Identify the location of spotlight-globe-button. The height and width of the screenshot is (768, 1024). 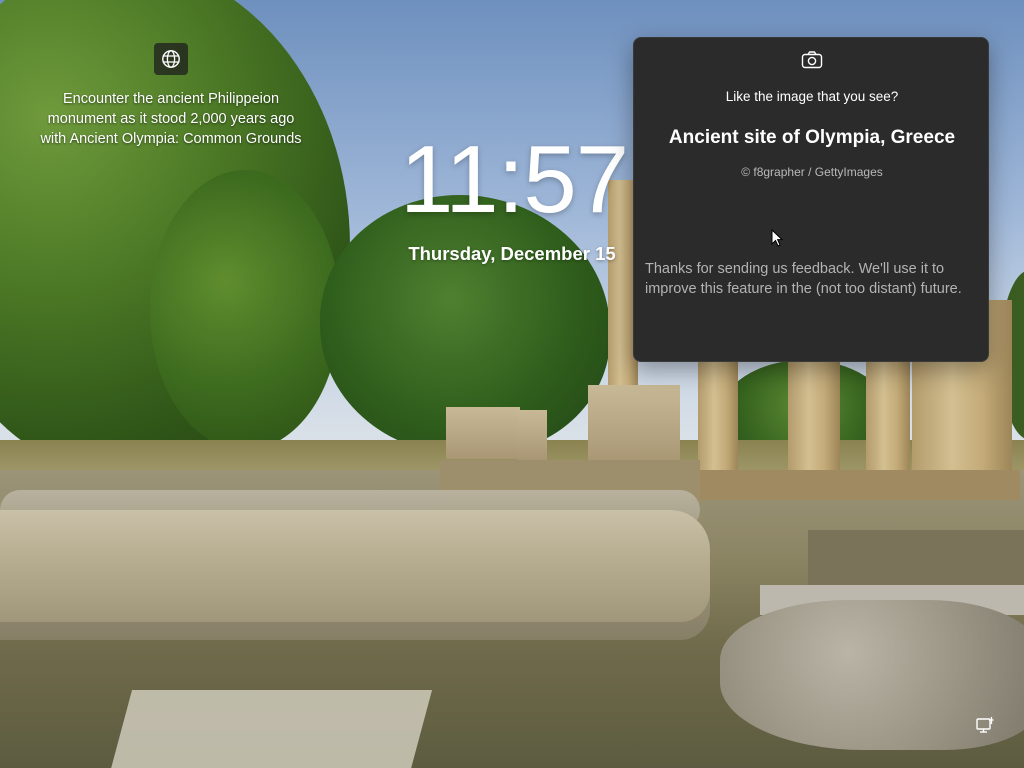
(171, 59).